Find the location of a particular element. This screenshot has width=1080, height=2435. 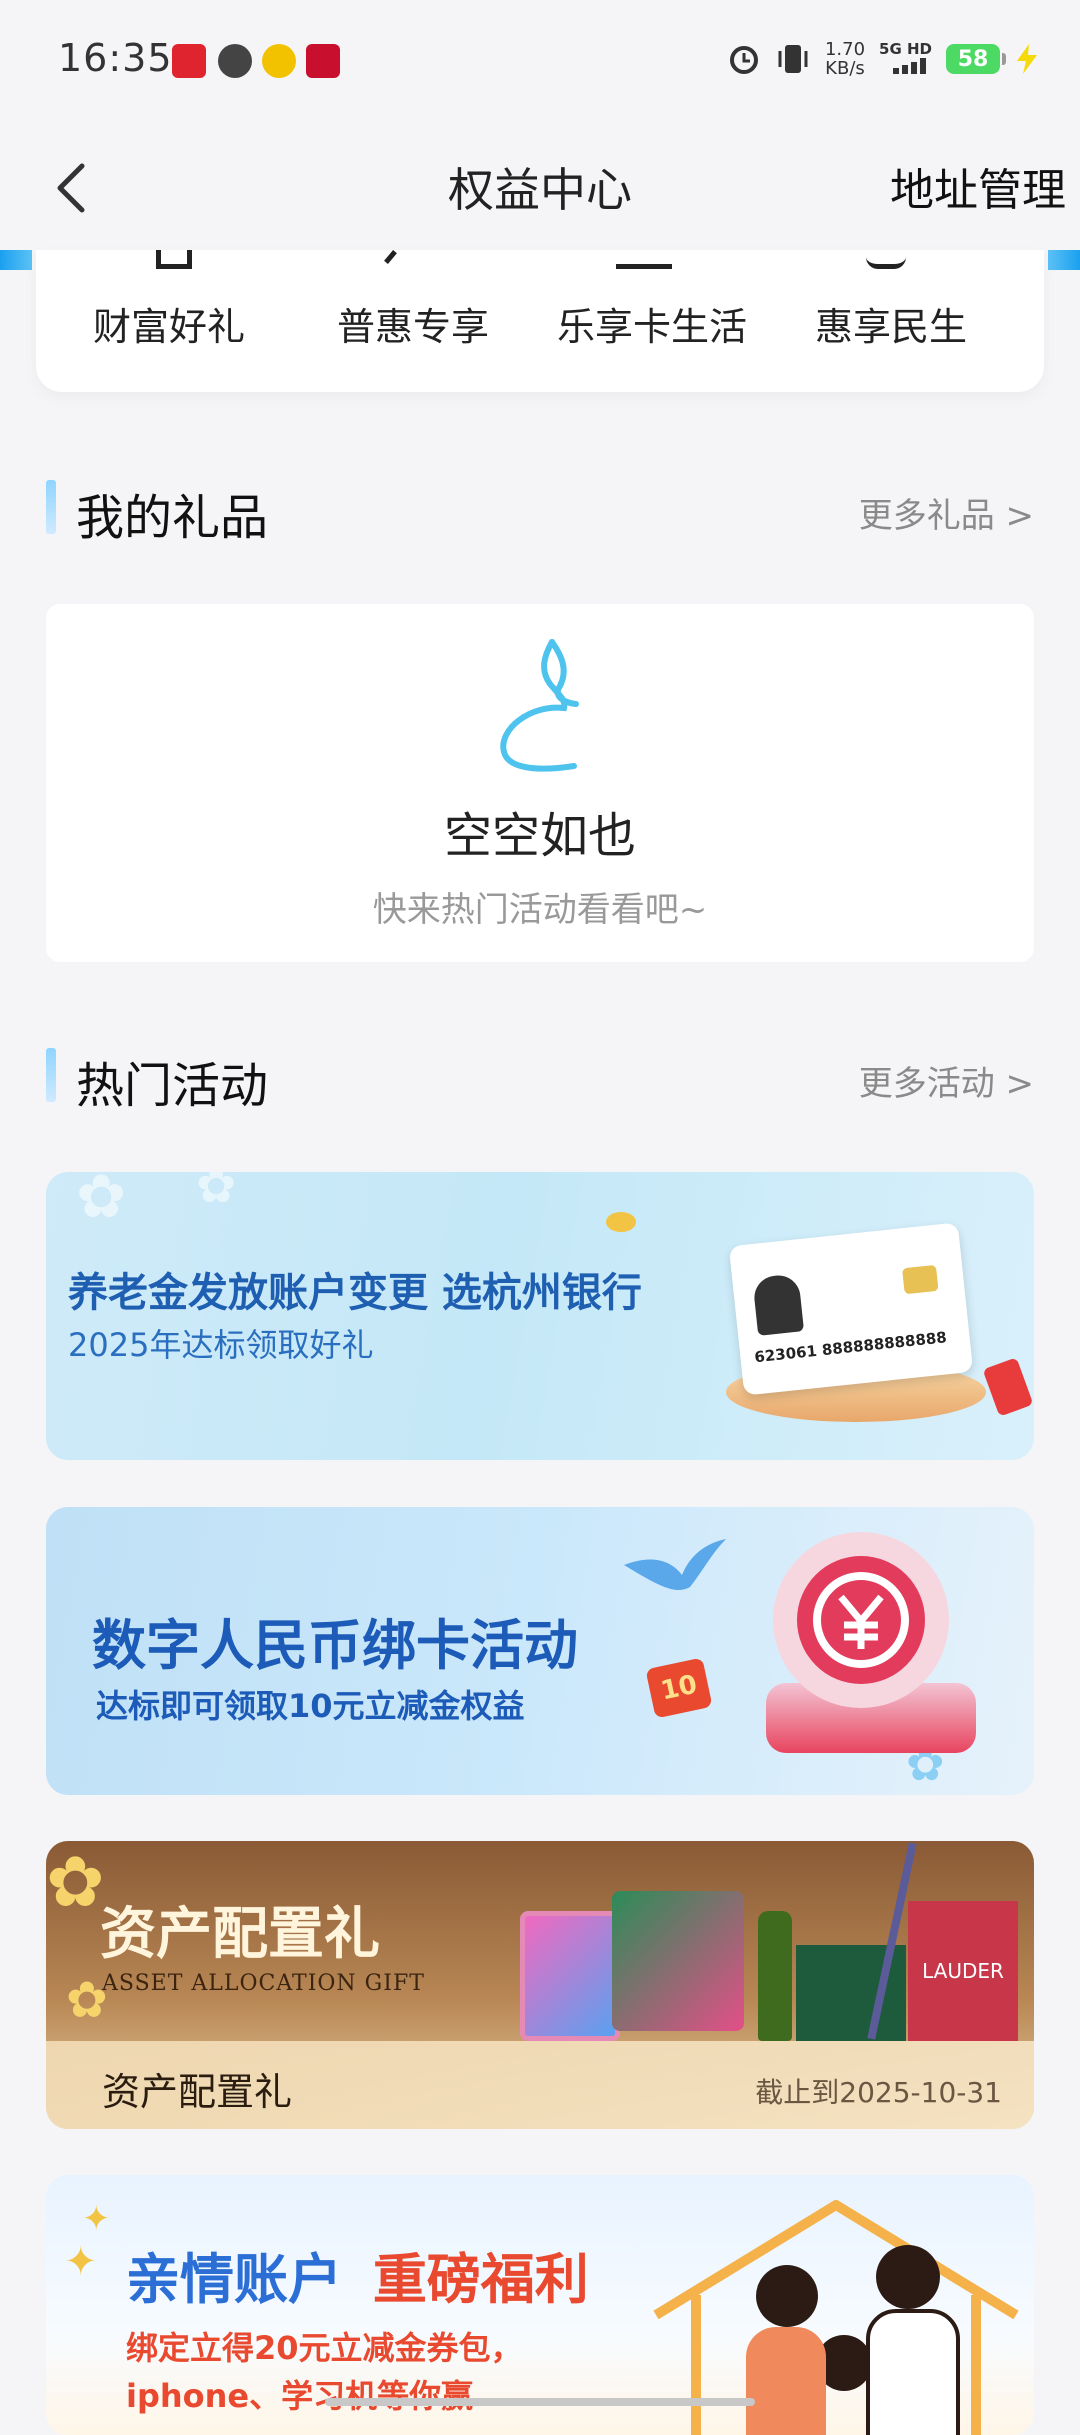

category-card: 财富好礼 普惠专享 乐享卡生活 惠享民生 is located at coordinates (540, 321).